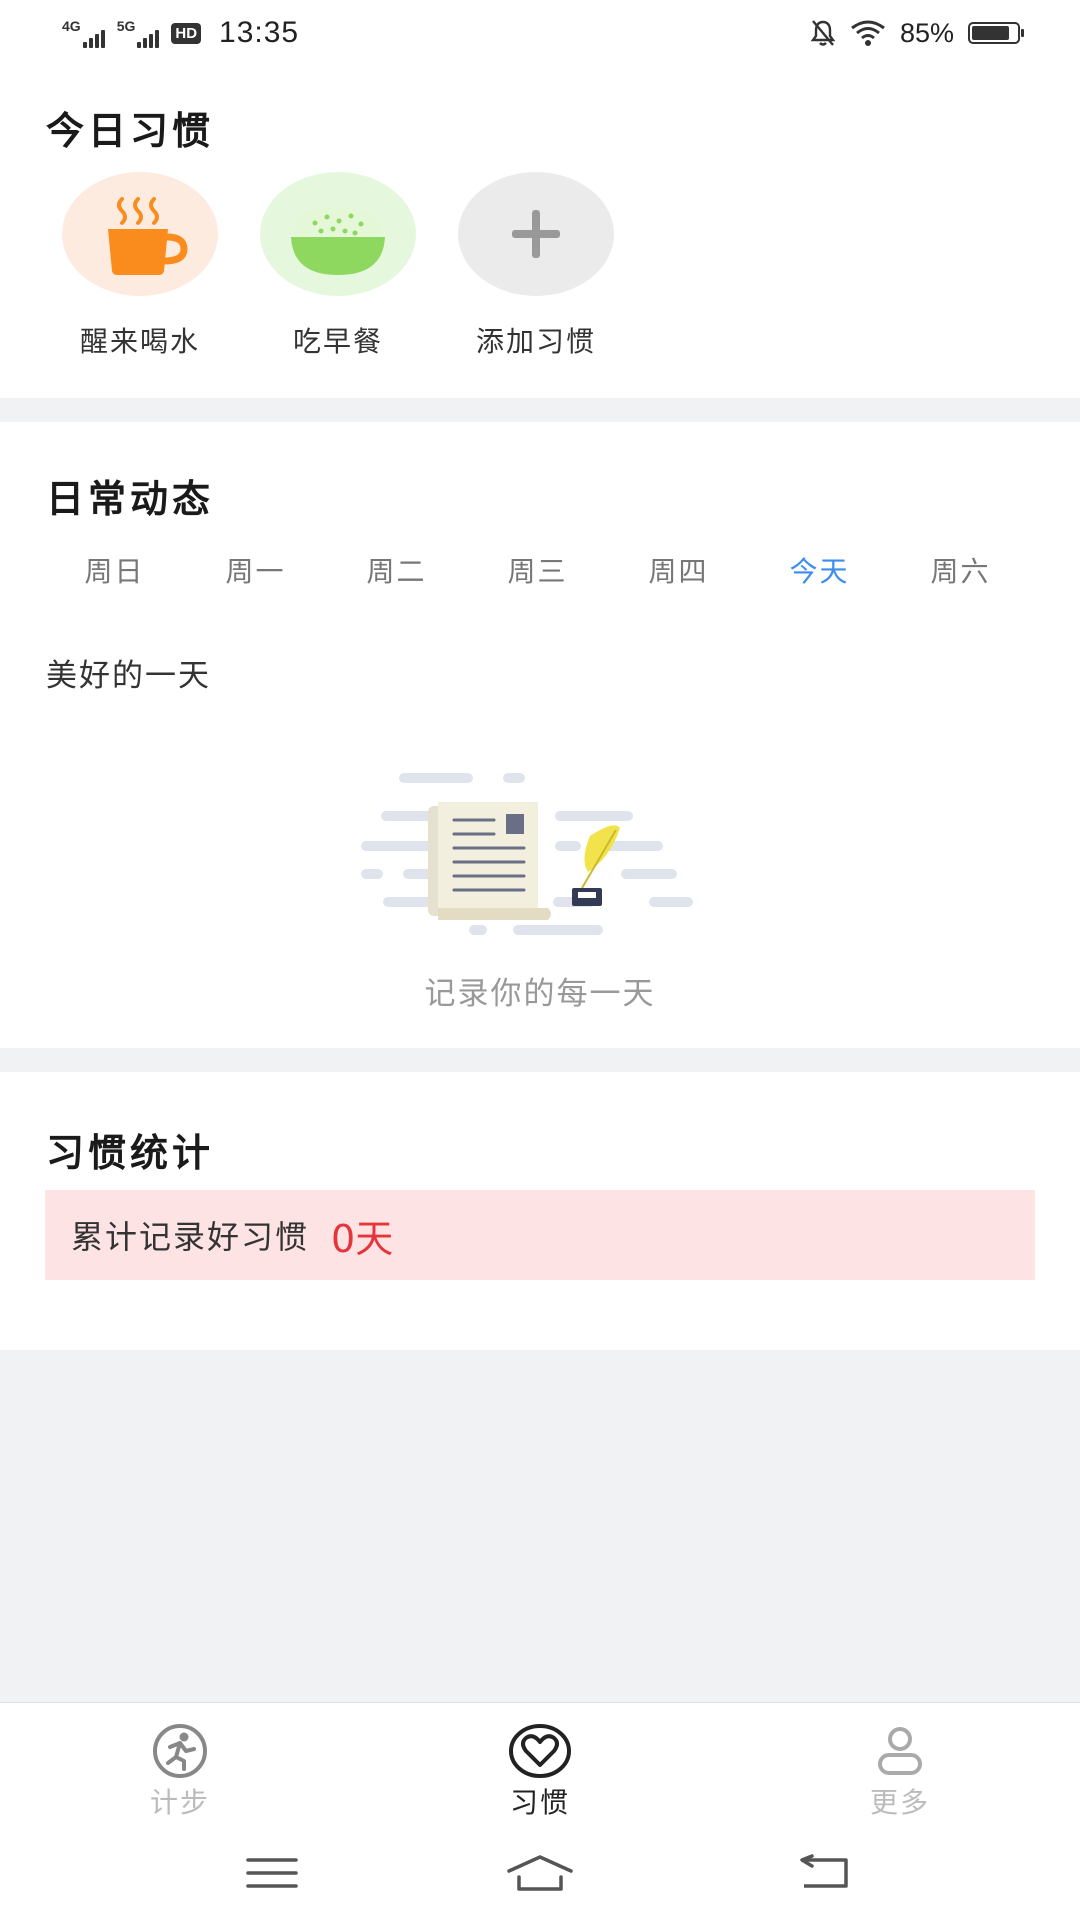  Describe the element at coordinates (868, 33) in the screenshot. I see `wifi-icon` at that location.